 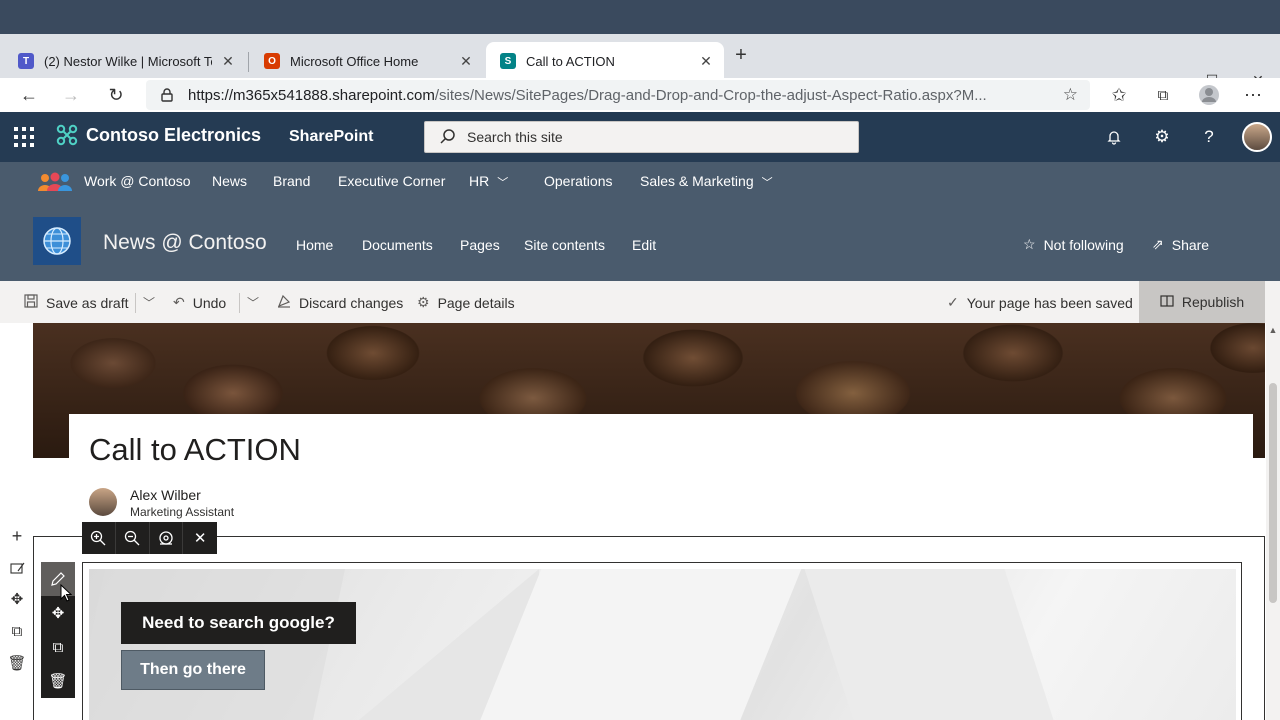 What do you see at coordinates (354, 61) in the screenshot?
I see `tab-title: Microsoft Office Home` at bounding box center [354, 61].